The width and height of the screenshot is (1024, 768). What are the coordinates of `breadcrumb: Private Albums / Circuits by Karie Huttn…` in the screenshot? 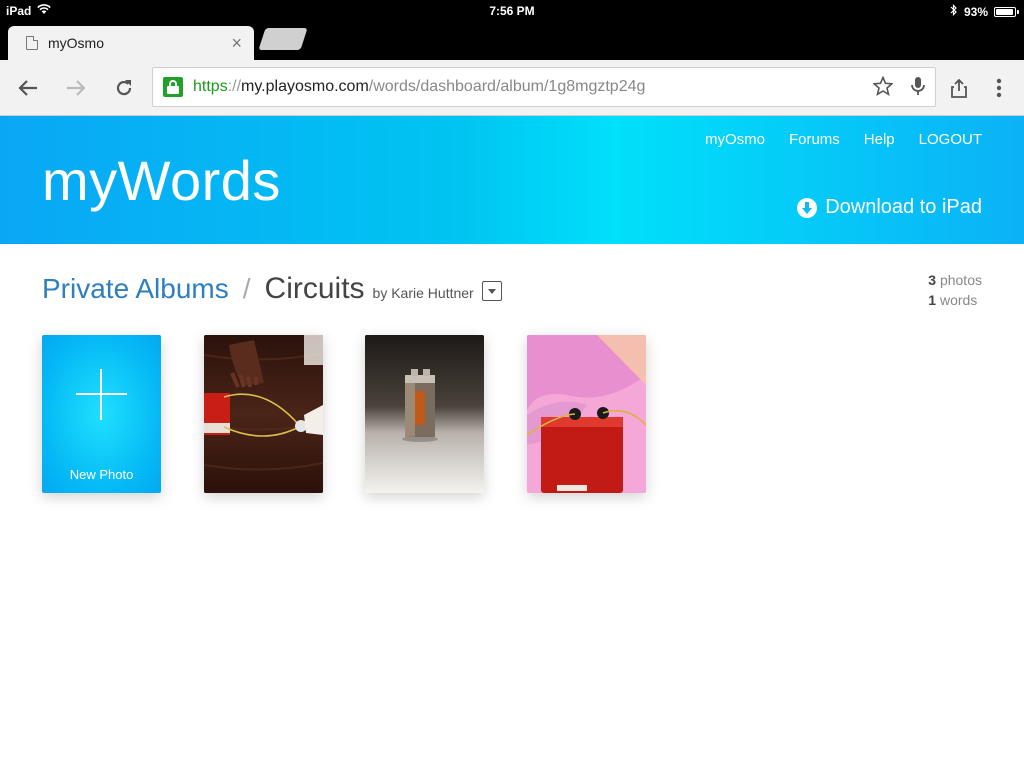 It's located at (272, 289).